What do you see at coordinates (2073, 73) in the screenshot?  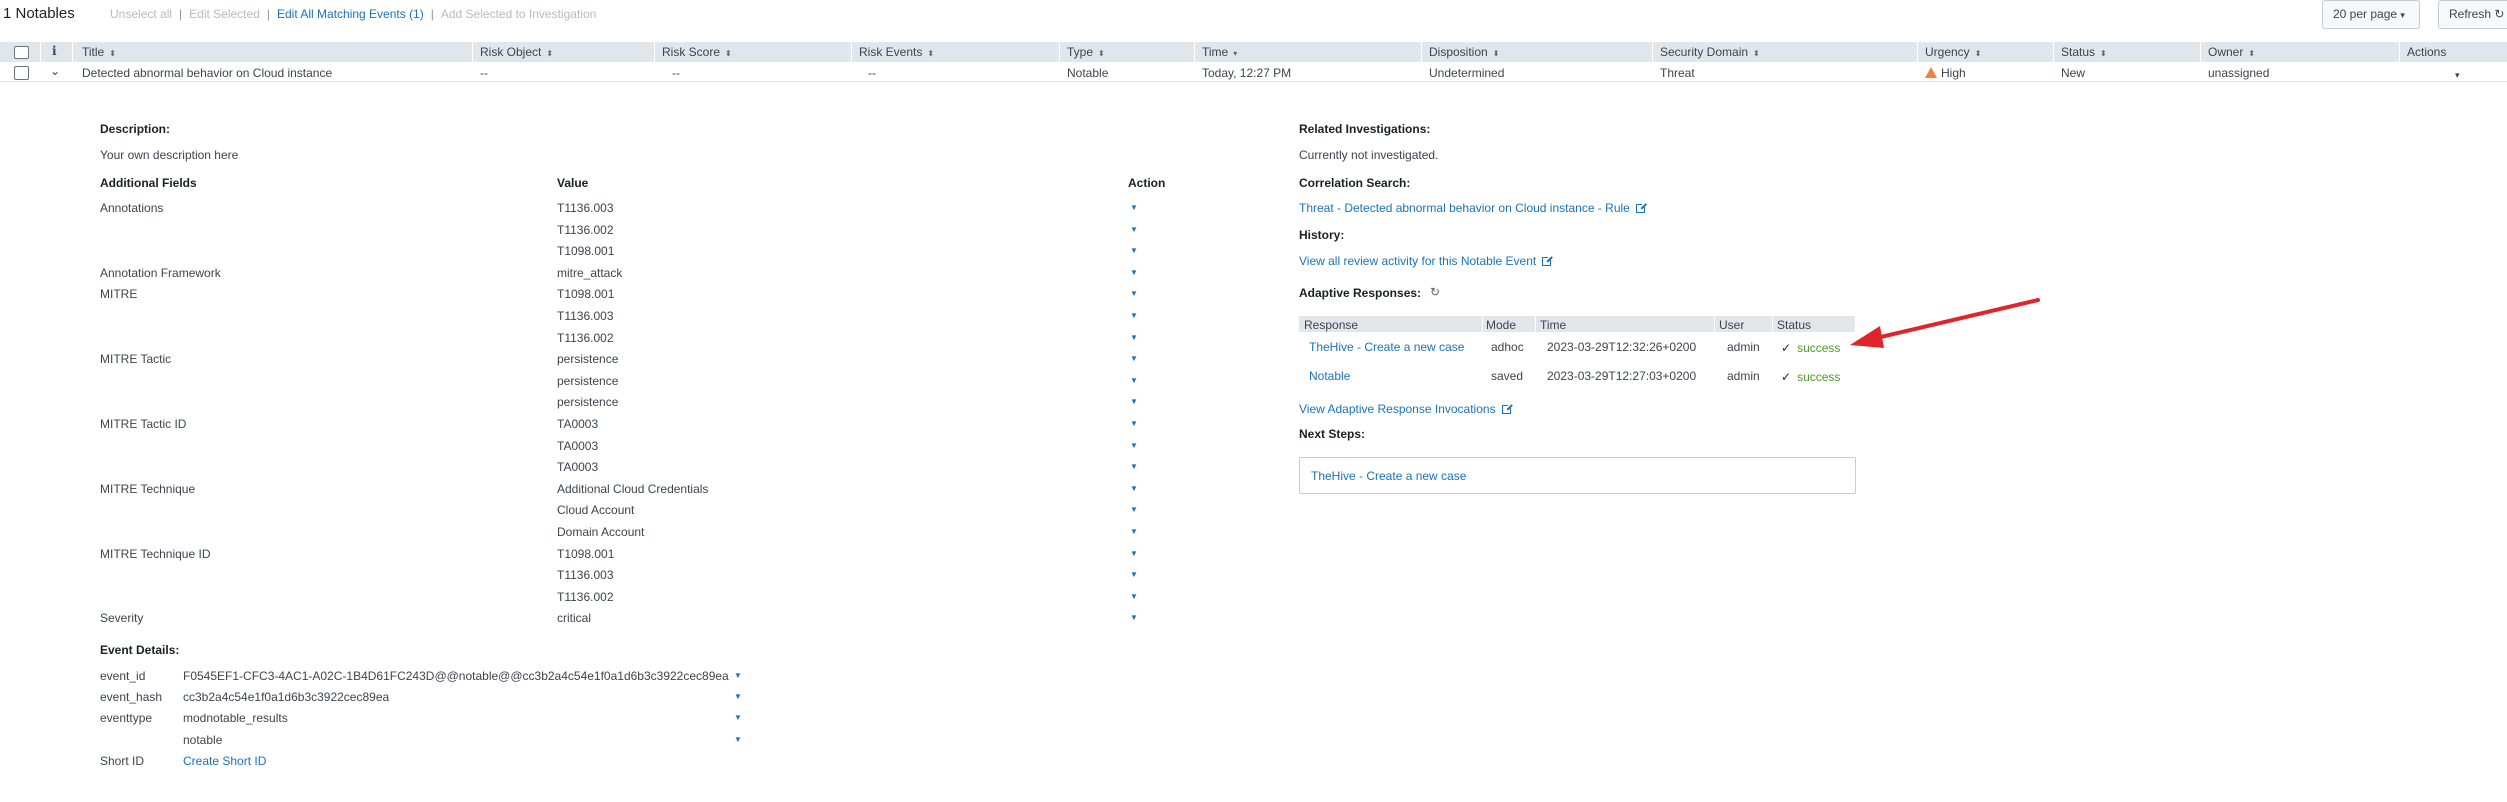 I see `row-status: New` at bounding box center [2073, 73].